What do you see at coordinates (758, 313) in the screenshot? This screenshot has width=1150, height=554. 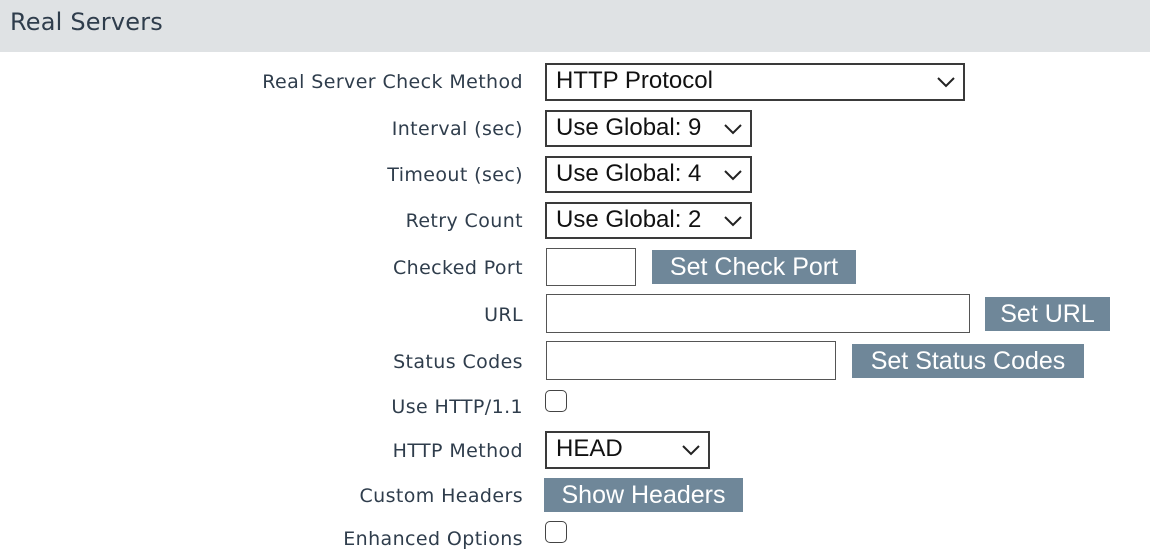 I see `url-input` at bounding box center [758, 313].